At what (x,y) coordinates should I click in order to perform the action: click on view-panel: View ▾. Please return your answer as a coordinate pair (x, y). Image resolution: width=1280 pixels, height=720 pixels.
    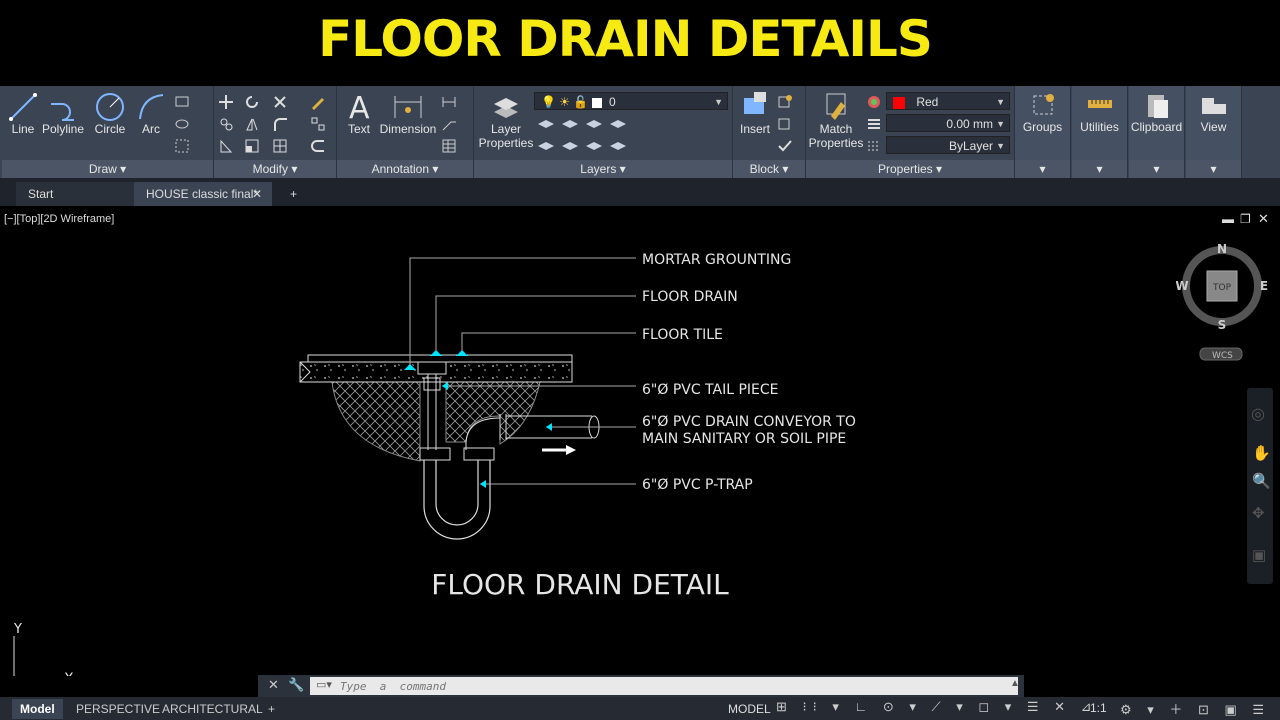
    Looking at the image, I should click on (1214, 132).